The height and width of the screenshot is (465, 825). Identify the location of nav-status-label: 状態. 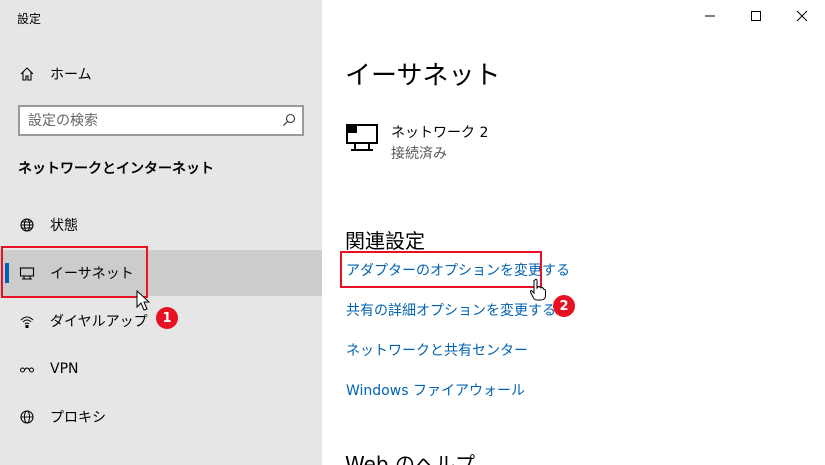
(64, 226).